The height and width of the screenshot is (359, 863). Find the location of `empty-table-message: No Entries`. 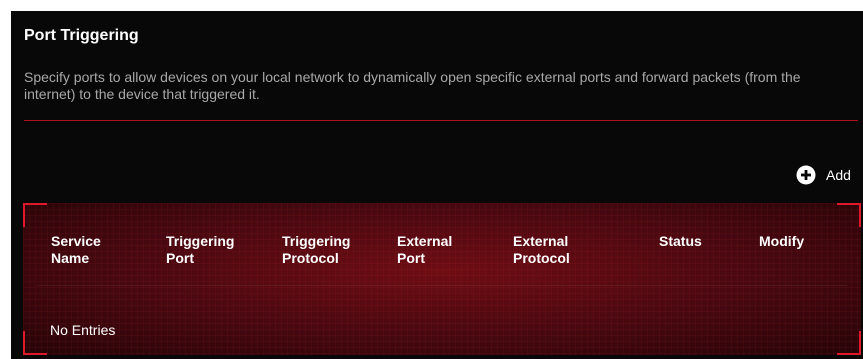

empty-table-message: No Entries is located at coordinates (83, 330).